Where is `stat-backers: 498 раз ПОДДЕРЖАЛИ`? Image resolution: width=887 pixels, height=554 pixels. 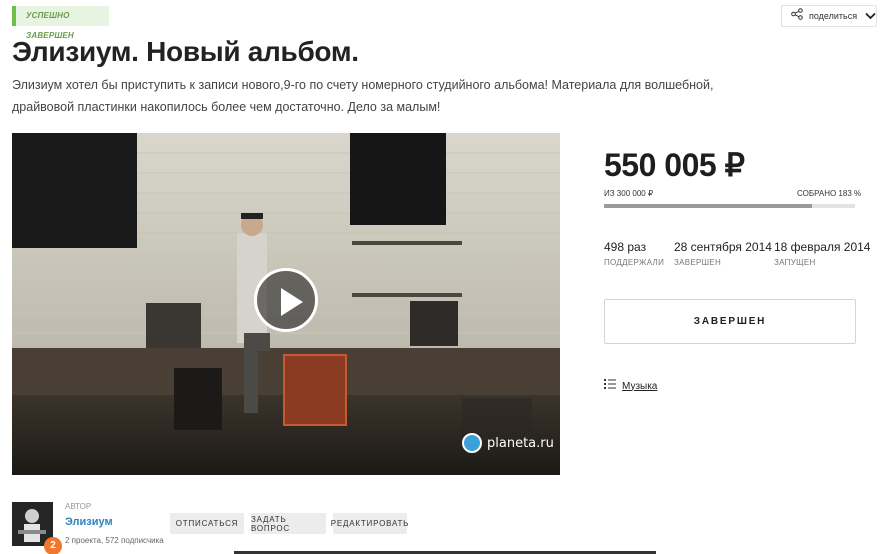 stat-backers: 498 раз ПОДДЕРЖАЛИ is located at coordinates (634, 253).